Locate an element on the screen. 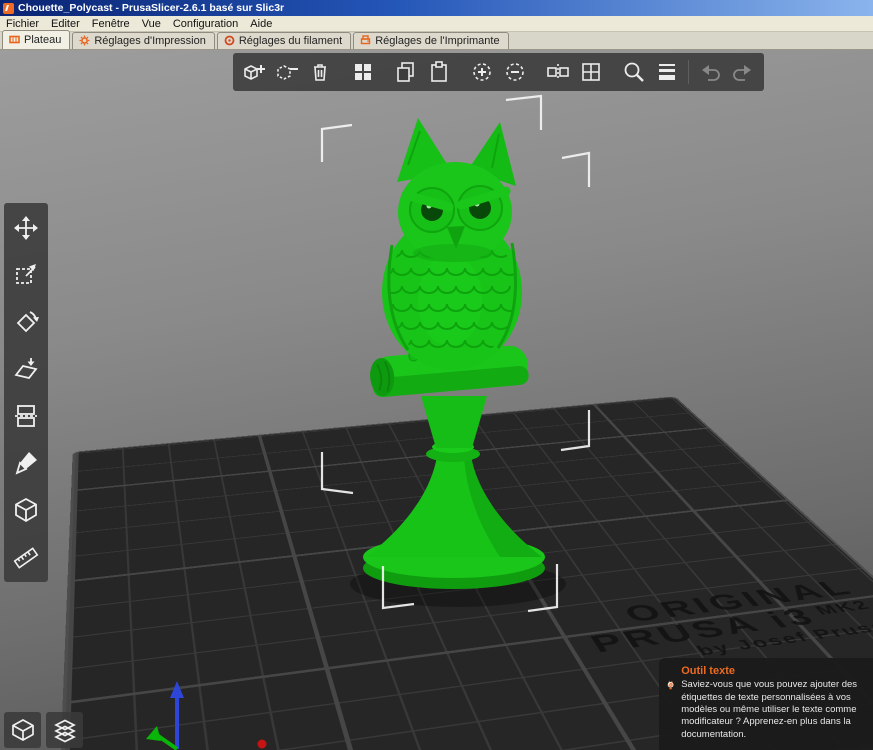 The width and height of the screenshot is (873, 750). tab-reglages-filament: Réglages du filament is located at coordinates (284, 40).